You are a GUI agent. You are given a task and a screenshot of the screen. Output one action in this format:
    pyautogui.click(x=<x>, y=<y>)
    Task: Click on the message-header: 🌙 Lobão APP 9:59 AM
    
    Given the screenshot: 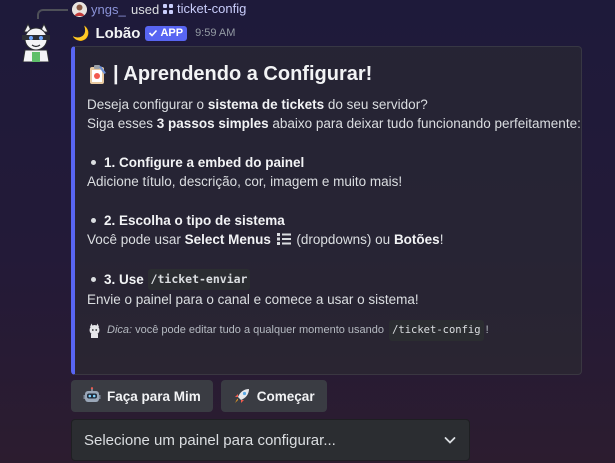 What is the action you would take?
    pyautogui.click(x=153, y=33)
    